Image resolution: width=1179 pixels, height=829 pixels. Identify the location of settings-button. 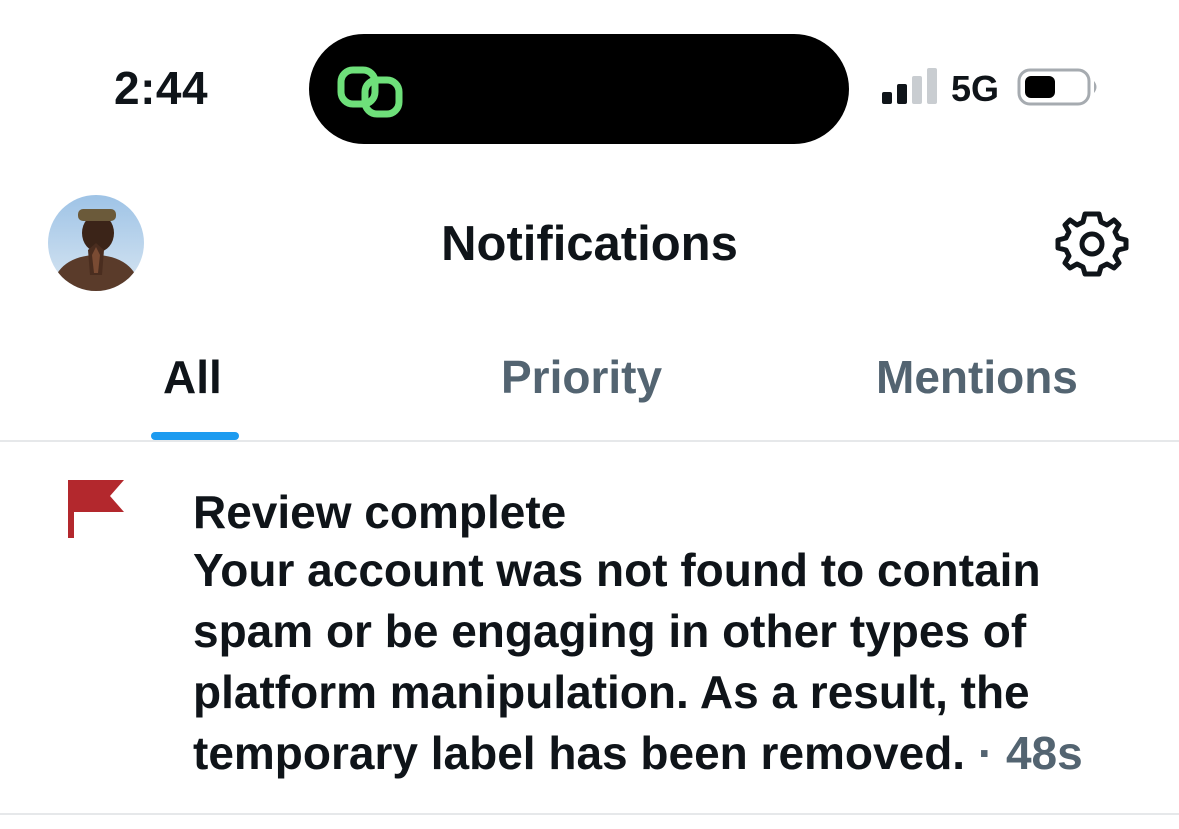
(1092, 244).